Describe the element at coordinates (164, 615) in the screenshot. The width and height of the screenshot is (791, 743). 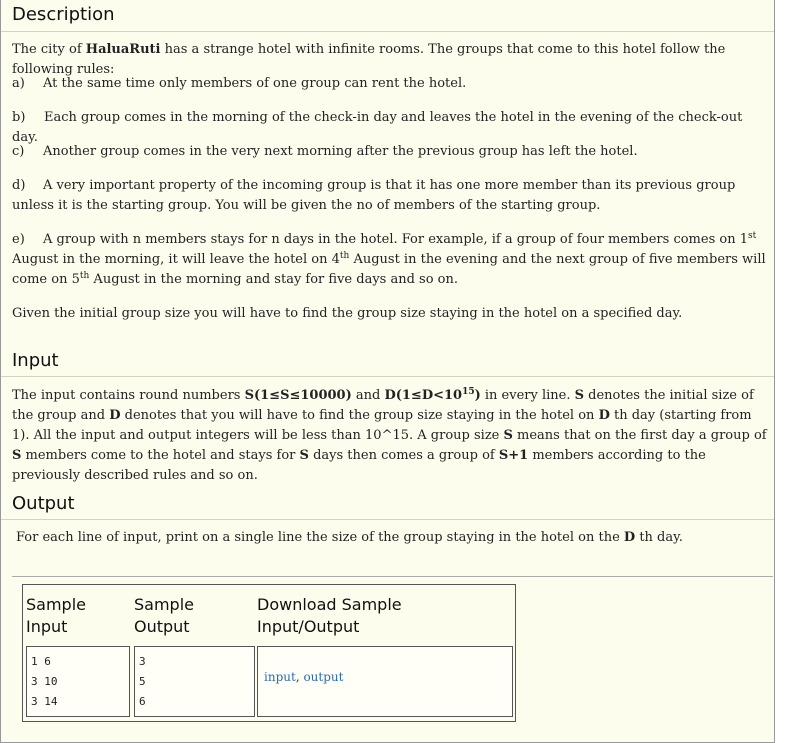
I see `sample-output-header: Sample Output` at that location.